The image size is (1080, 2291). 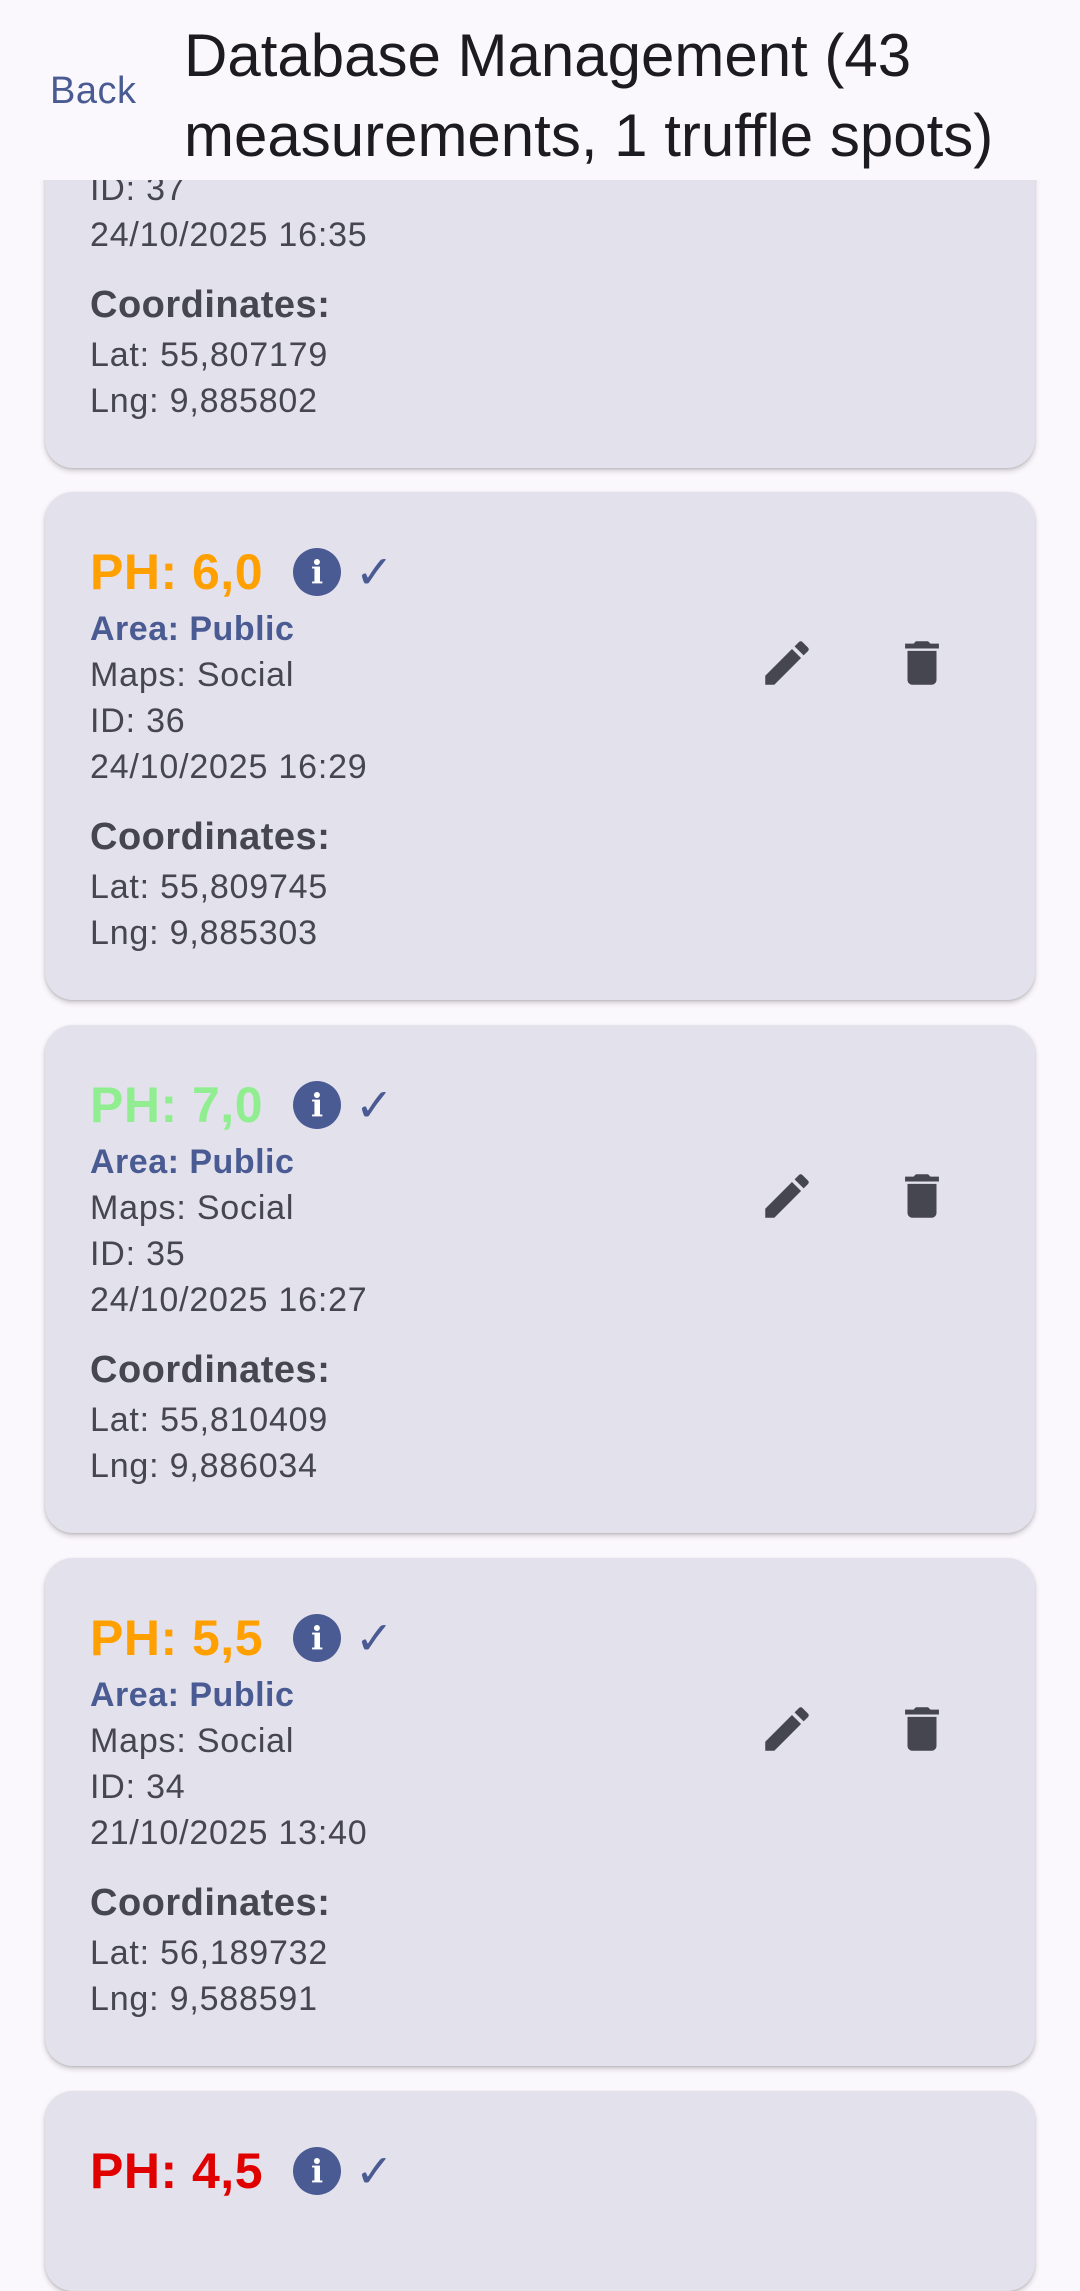 What do you see at coordinates (204, 933) in the screenshot?
I see `longitude: Lng: 9,885303` at bounding box center [204, 933].